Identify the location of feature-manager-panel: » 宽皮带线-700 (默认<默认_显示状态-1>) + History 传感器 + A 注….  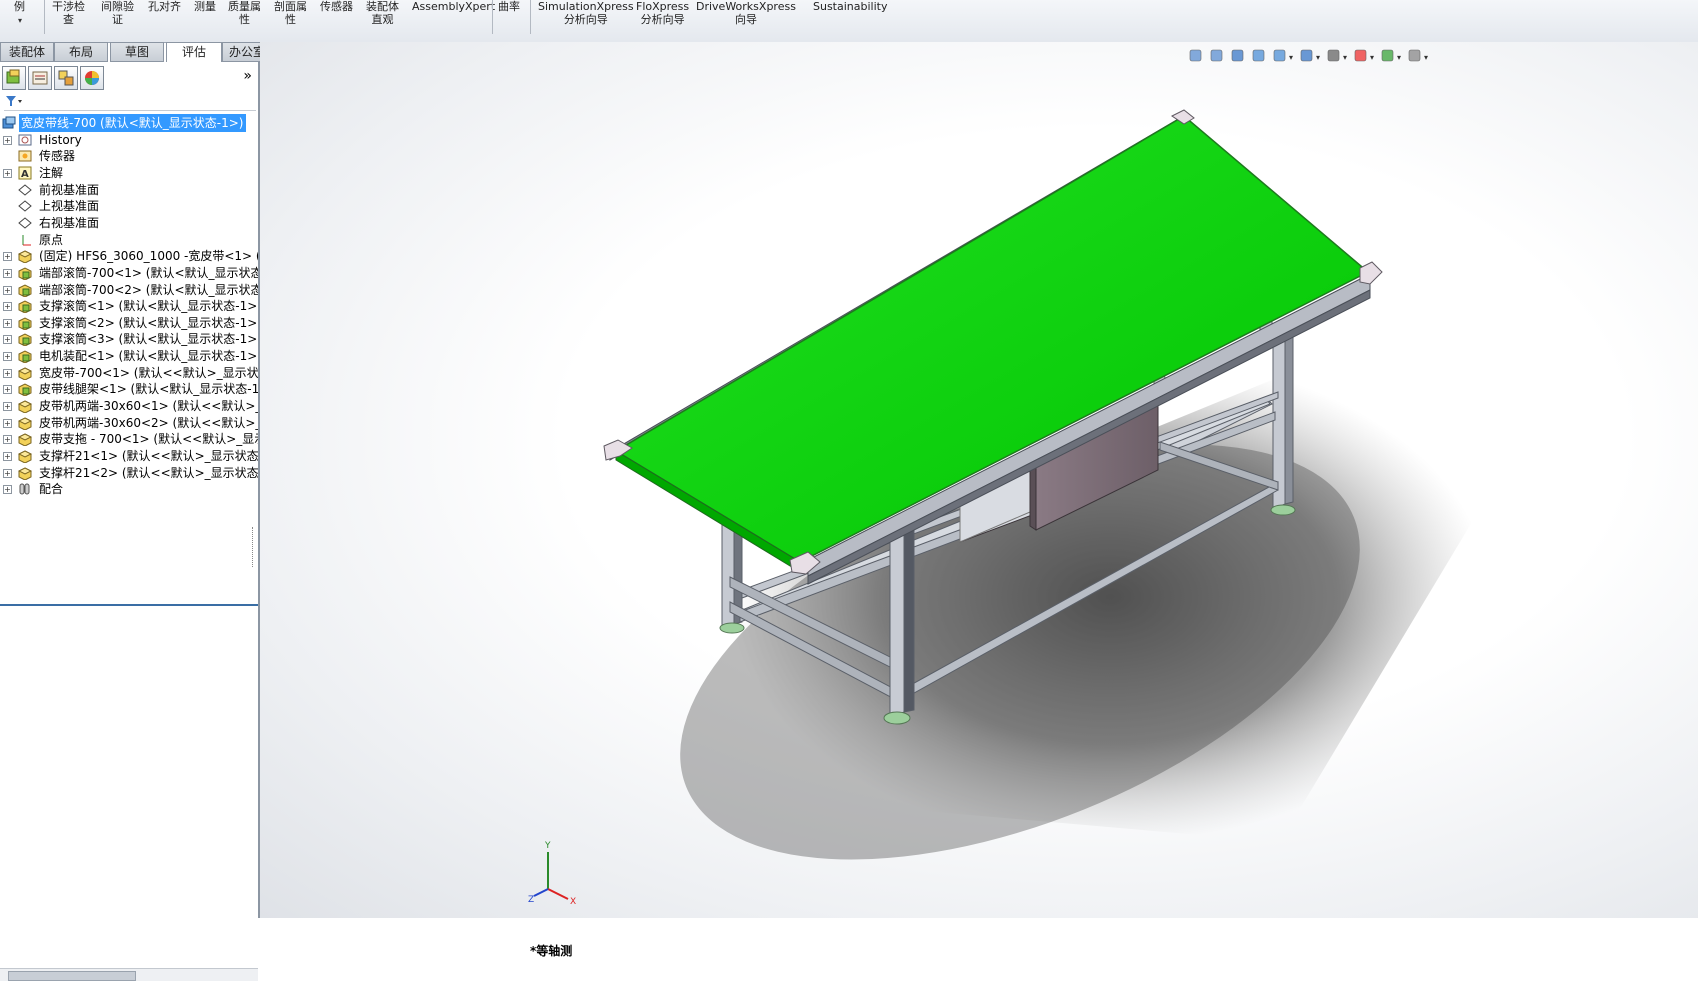
(130, 521).